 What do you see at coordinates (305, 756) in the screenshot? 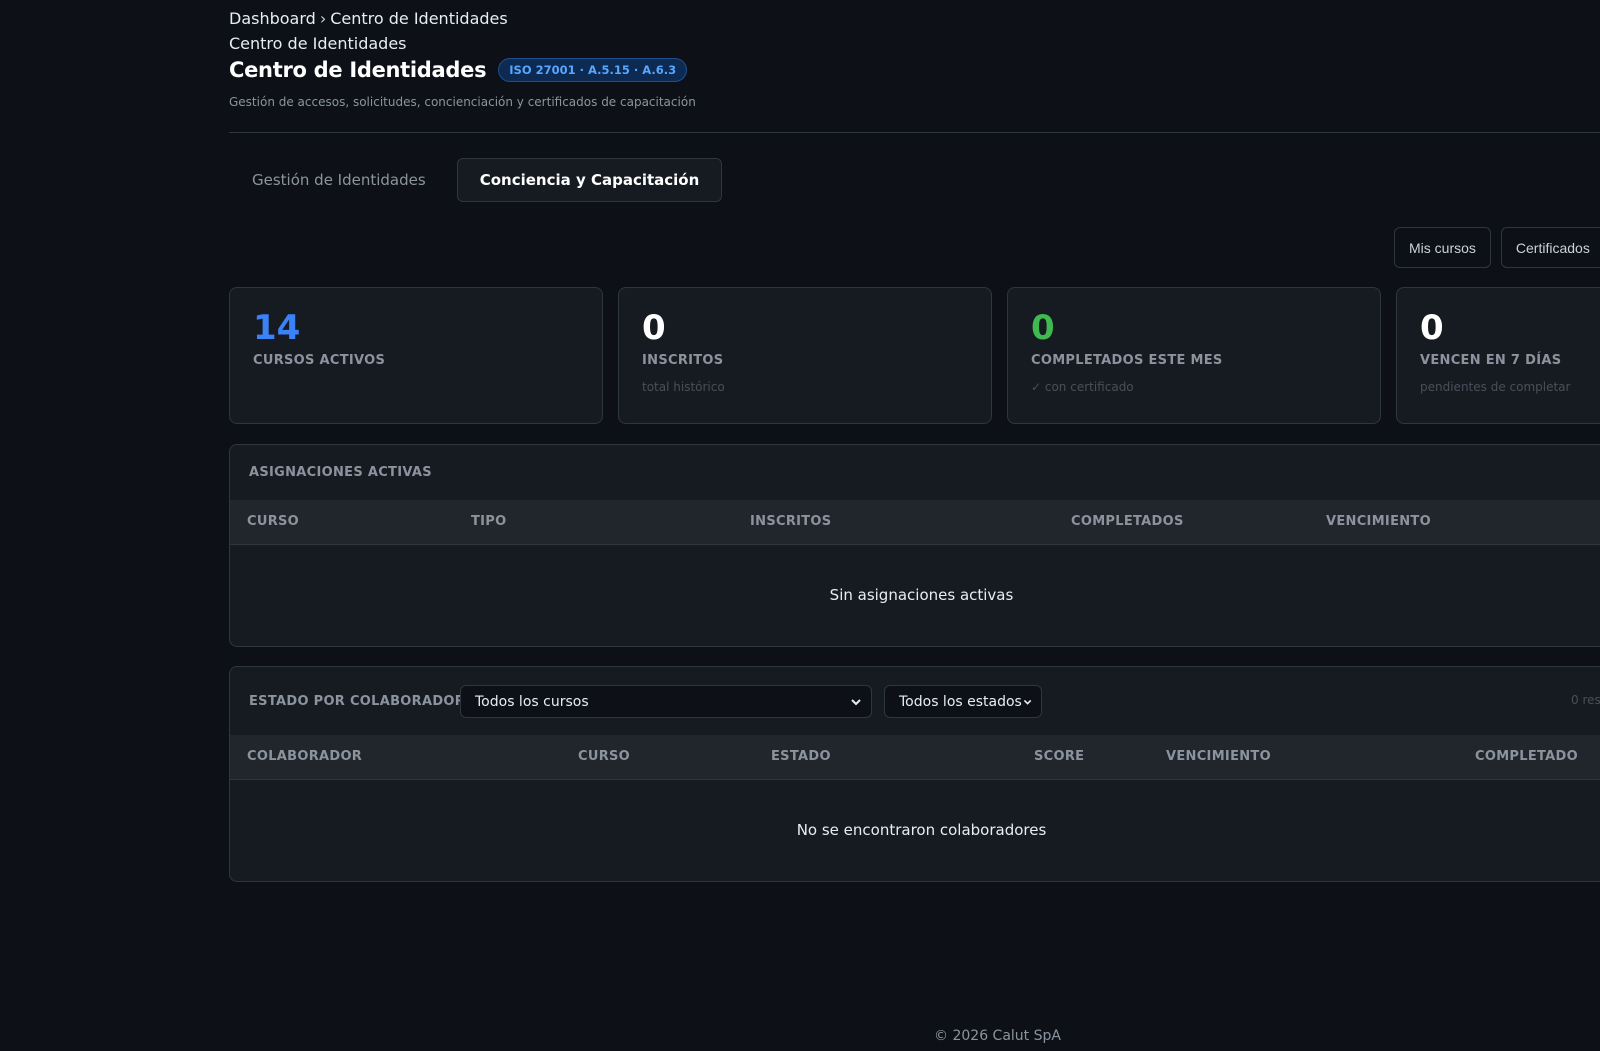
I see `column-header-colaborador: COLABORADOR` at bounding box center [305, 756].